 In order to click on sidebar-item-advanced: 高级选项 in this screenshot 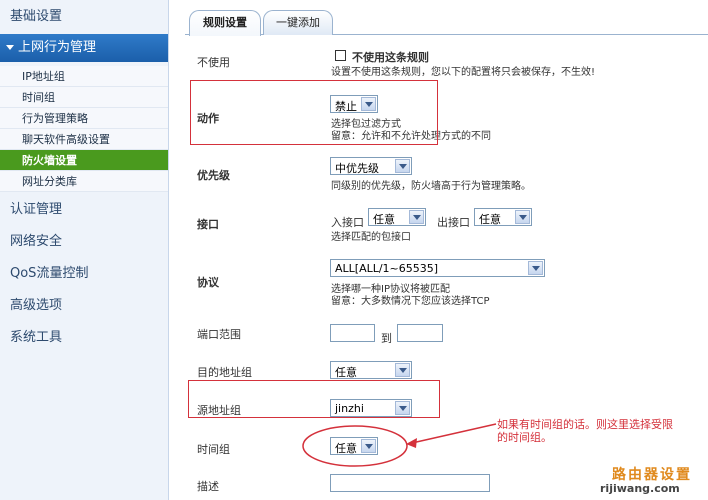, I will do `click(84, 306)`.